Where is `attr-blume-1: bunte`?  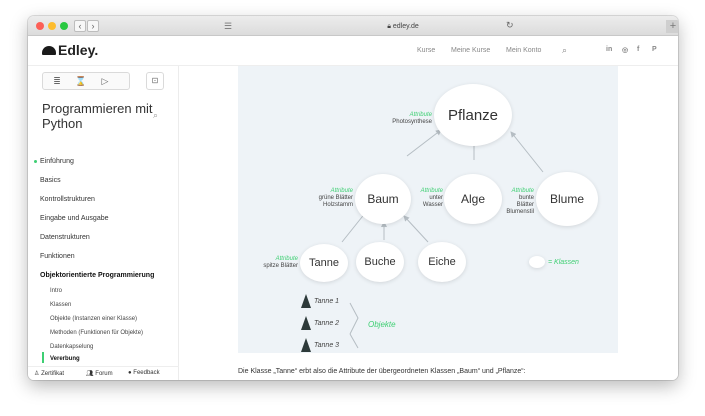 attr-blume-1: bunte is located at coordinates (526, 198).